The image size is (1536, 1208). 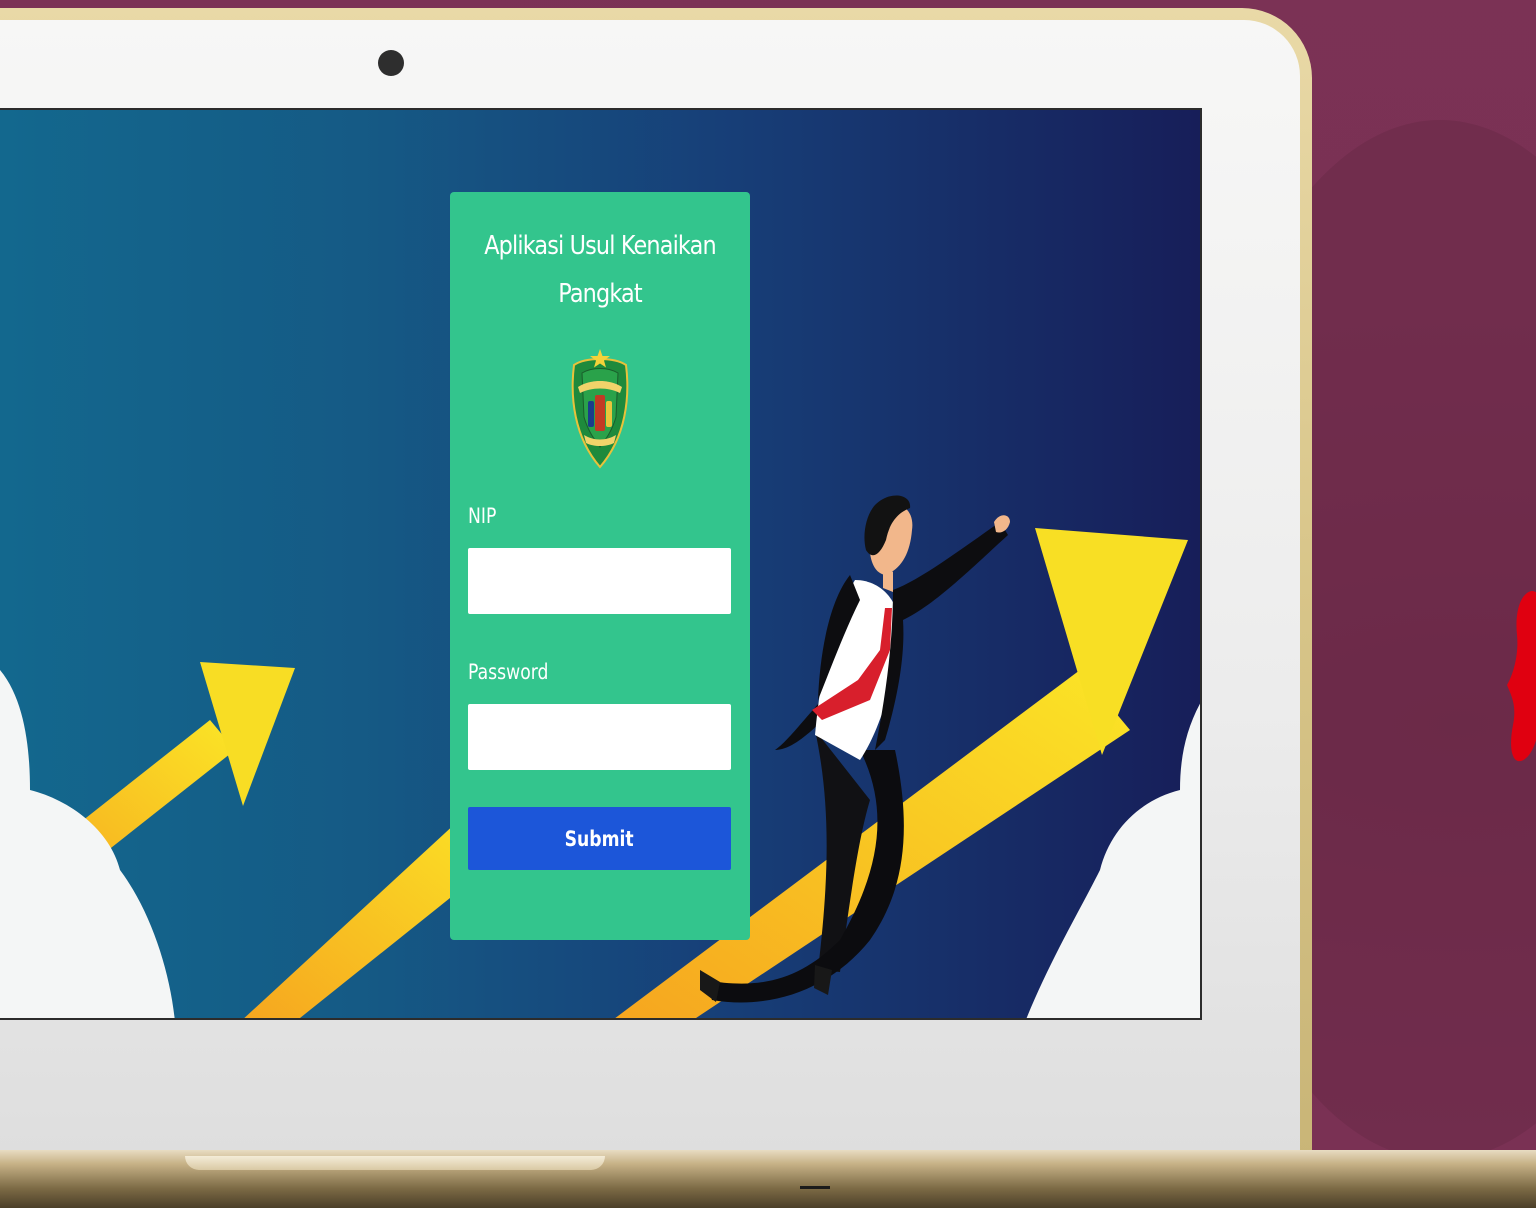 What do you see at coordinates (815, 1187) in the screenshot?
I see `laptop-base-indicator` at bounding box center [815, 1187].